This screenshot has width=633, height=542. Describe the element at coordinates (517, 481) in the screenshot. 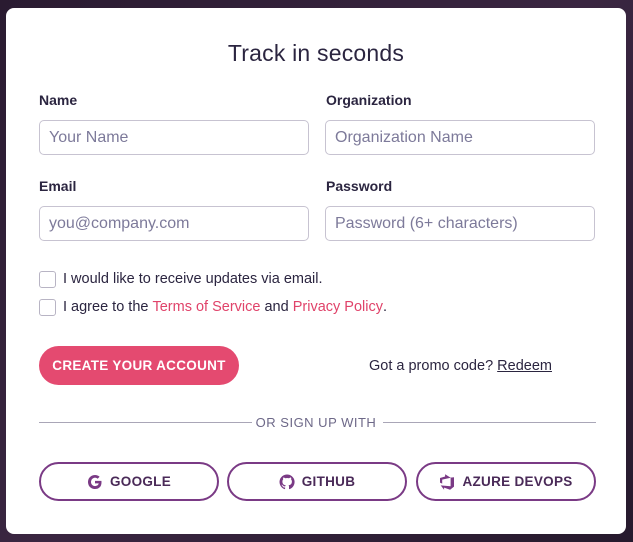

I see `azure-devops-label: AZURE DEVOPS` at that location.